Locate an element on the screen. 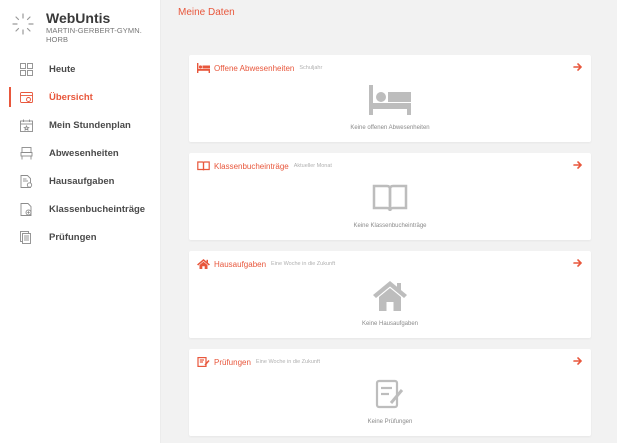  classbook-icon is located at coordinates (26, 209).